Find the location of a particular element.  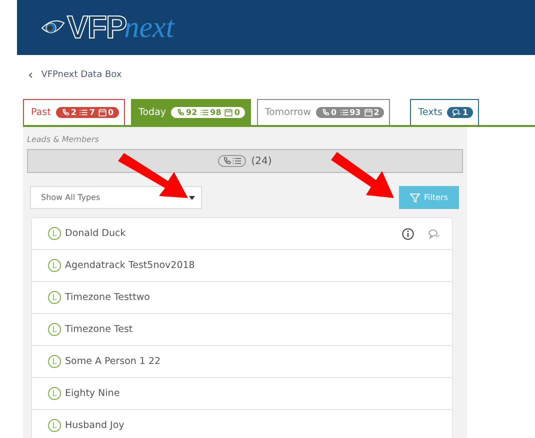

count-value: 7 is located at coordinates (92, 112).